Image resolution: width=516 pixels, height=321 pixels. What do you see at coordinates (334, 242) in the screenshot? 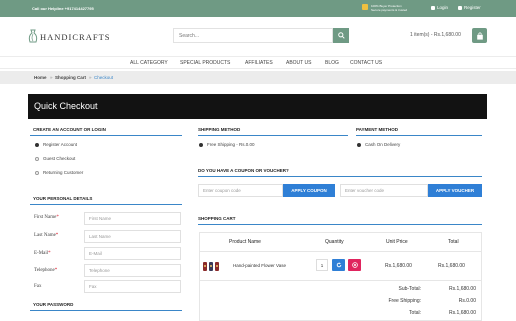
I see `column-header-quantity: Quantity` at bounding box center [334, 242].